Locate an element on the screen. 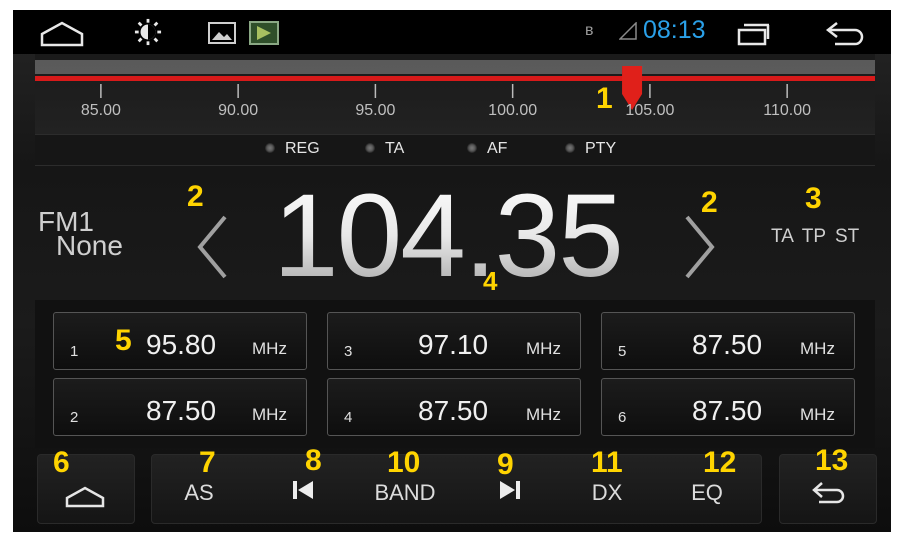 This screenshot has width=902, height=535. frequency-display: 104.35 is located at coordinates (448, 236).